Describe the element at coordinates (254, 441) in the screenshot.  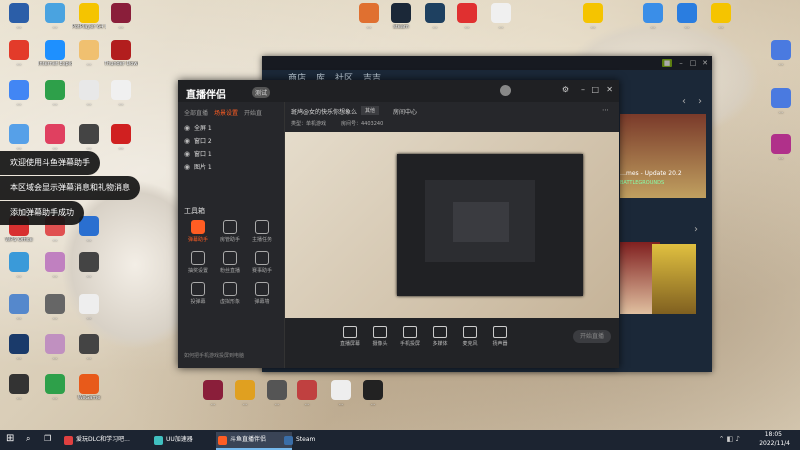
I see `taskbar-item-douyu: 斗鱼直播伴侣` at that location.